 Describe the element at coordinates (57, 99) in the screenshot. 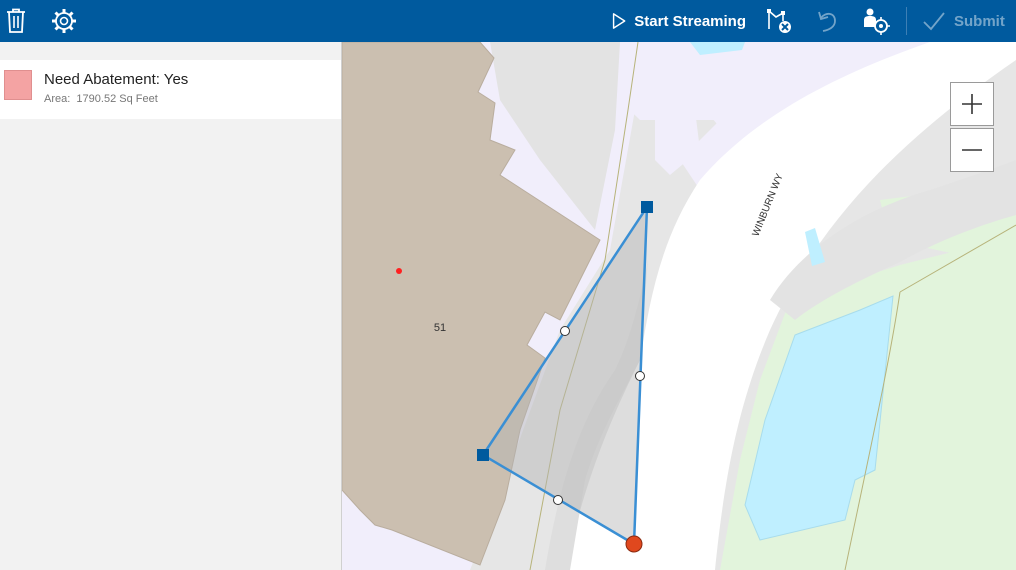

I see `area-label: Area:` at that location.